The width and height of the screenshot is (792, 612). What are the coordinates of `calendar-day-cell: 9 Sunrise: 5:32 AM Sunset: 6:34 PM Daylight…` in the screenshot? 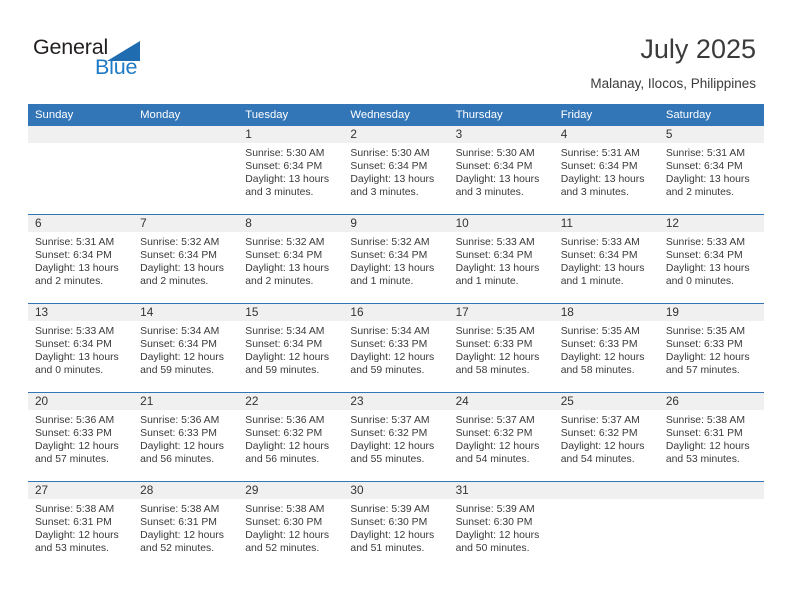 It's located at (396, 259).